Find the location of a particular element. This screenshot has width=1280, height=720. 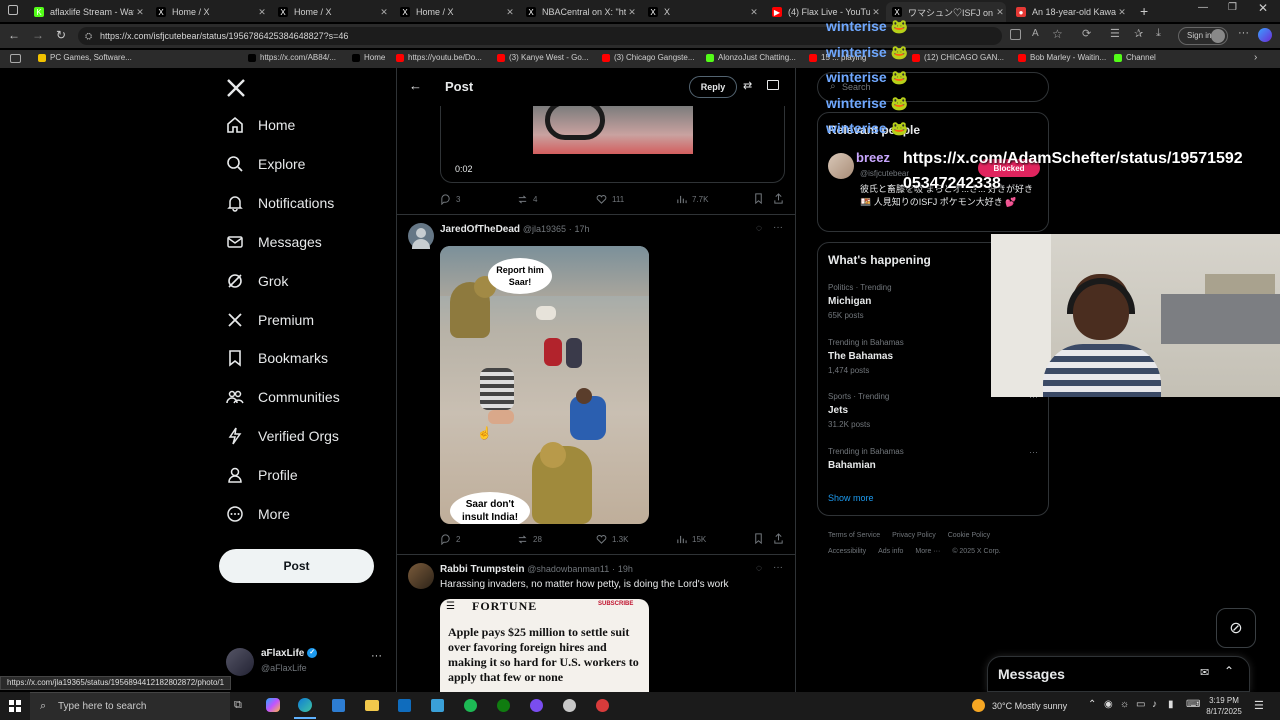

likes-action: 1.3K is located at coordinates (612, 539).